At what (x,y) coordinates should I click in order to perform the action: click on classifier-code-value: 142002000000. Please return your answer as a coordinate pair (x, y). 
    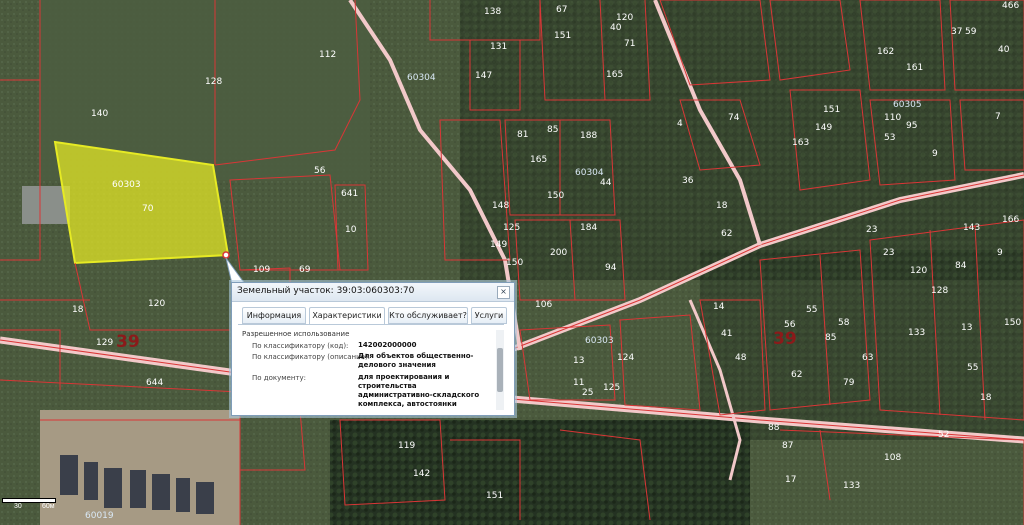
    Looking at the image, I should click on (387, 345).